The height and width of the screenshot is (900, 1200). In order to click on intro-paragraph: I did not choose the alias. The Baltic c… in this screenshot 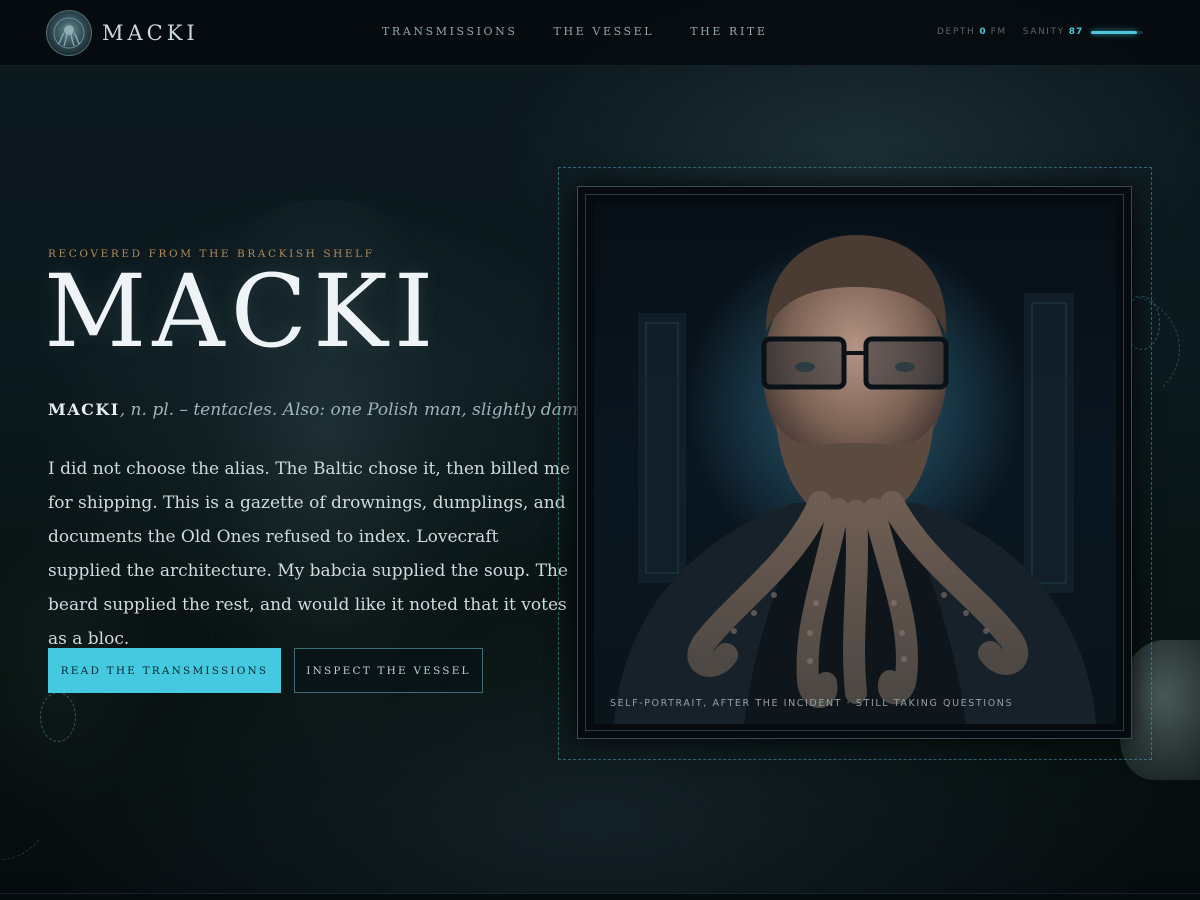, I will do `click(309, 554)`.